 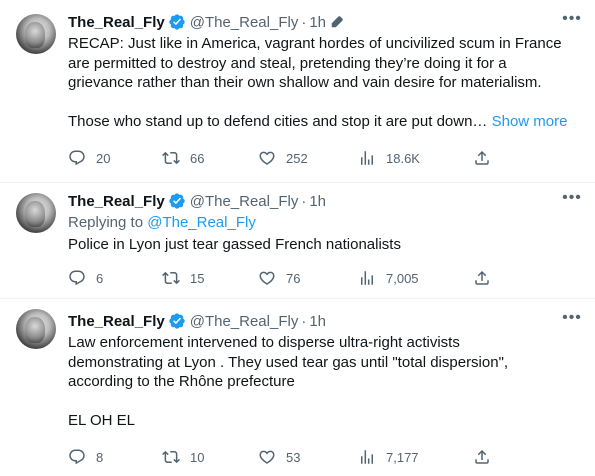 I want to click on reply-button: 8, so click(x=85, y=457).